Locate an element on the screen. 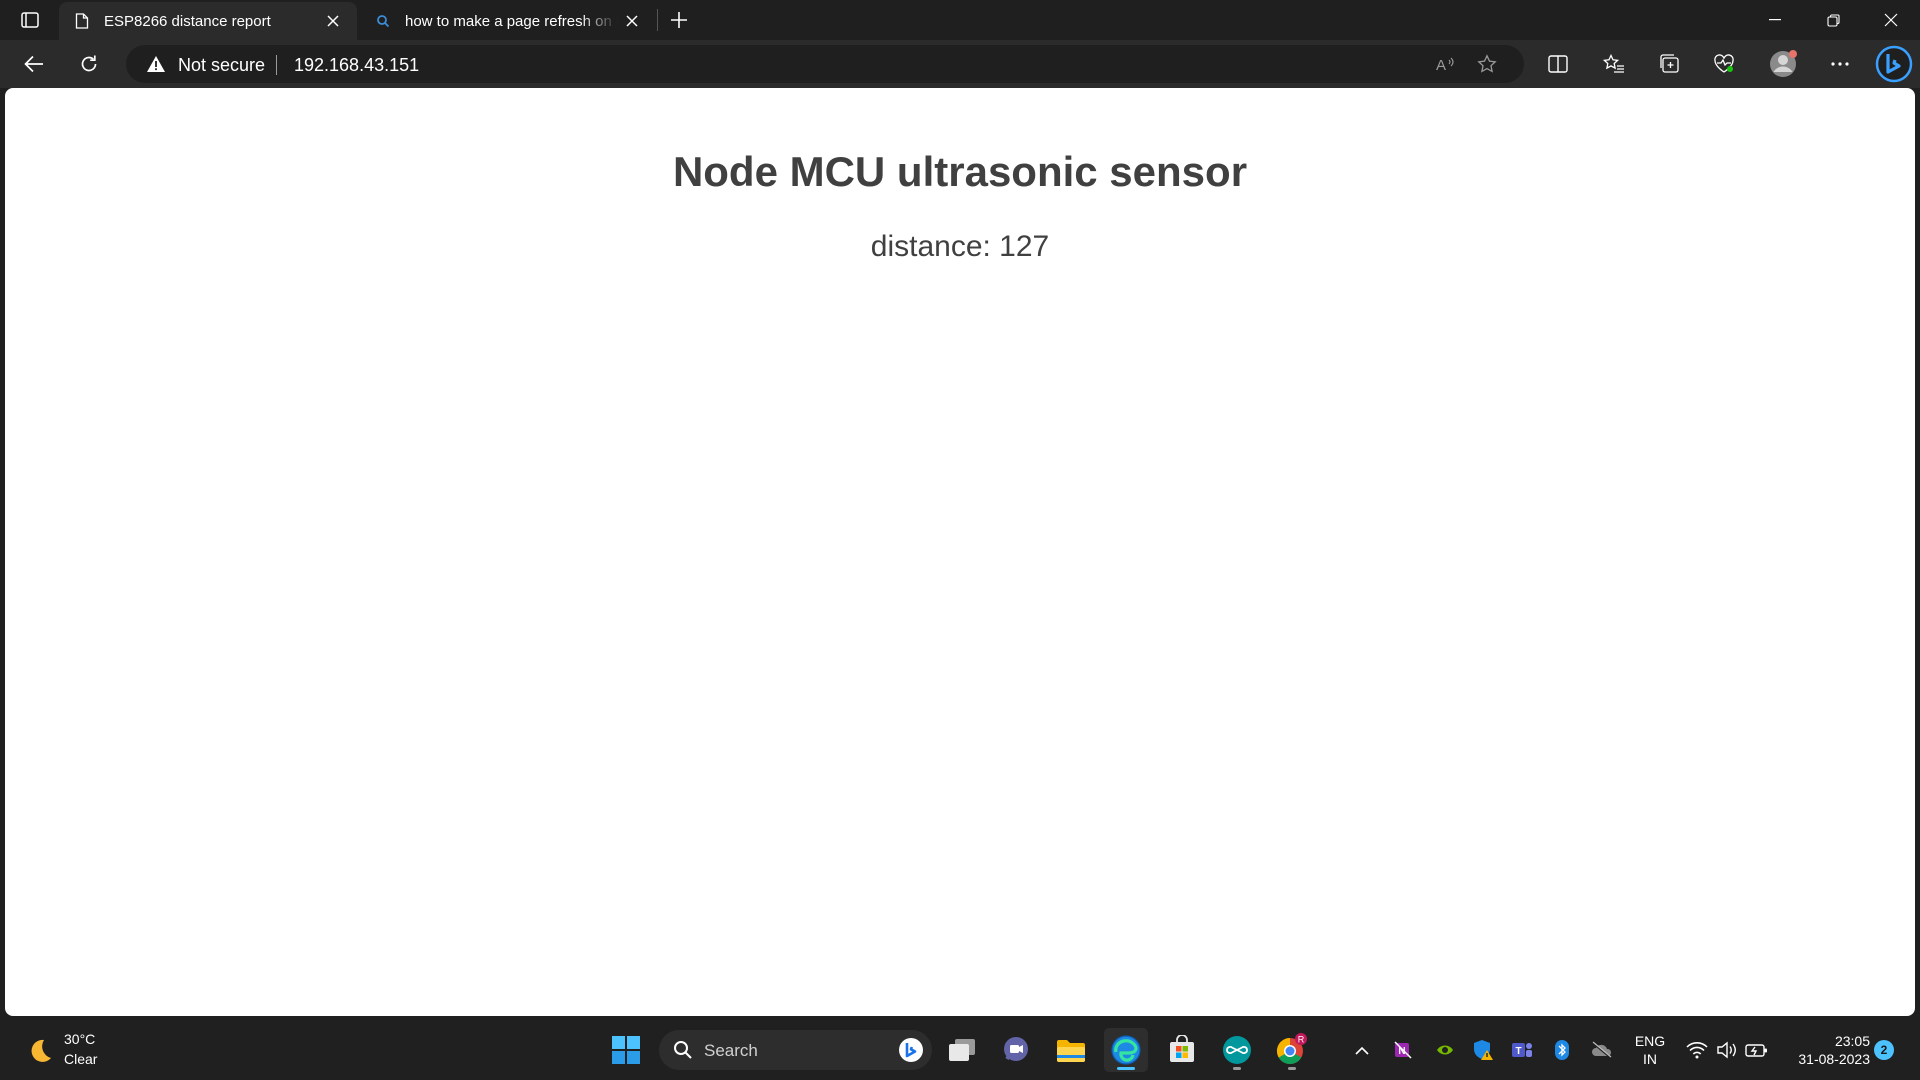 Image resolution: width=1920 pixels, height=1080 pixels. language-code: ENG is located at coordinates (1650, 1041).